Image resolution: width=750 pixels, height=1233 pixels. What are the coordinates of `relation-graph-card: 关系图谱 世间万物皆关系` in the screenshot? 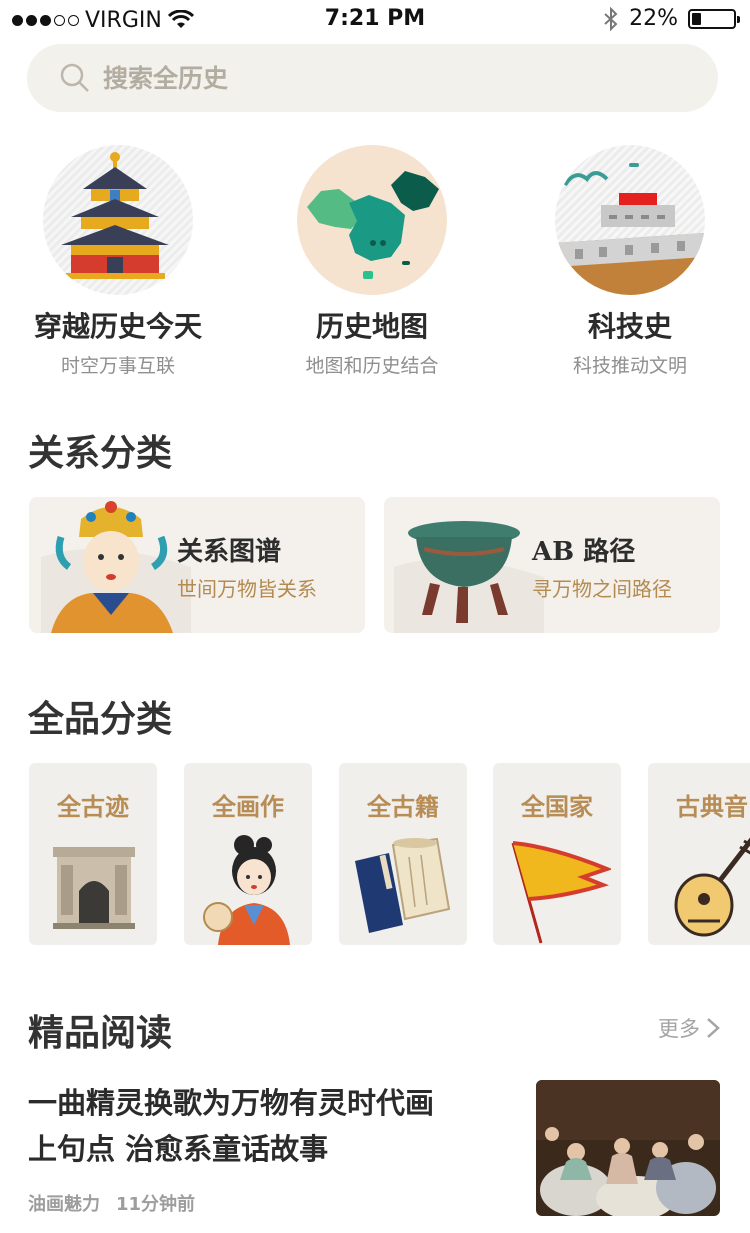 It's located at (197, 565).